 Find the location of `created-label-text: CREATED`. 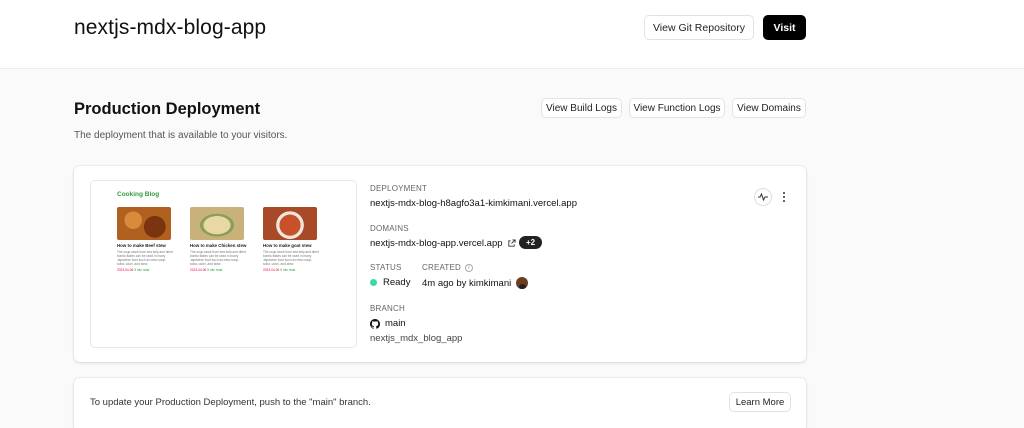

created-label-text: CREATED is located at coordinates (442, 267).